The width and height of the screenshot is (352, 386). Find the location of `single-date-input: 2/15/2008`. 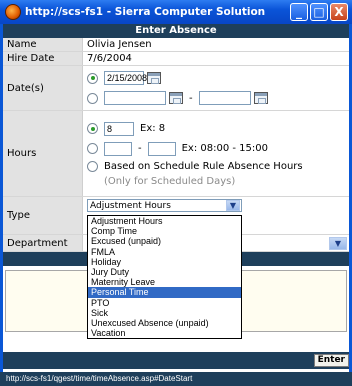

single-date-input: 2/15/2008 is located at coordinates (125, 78).